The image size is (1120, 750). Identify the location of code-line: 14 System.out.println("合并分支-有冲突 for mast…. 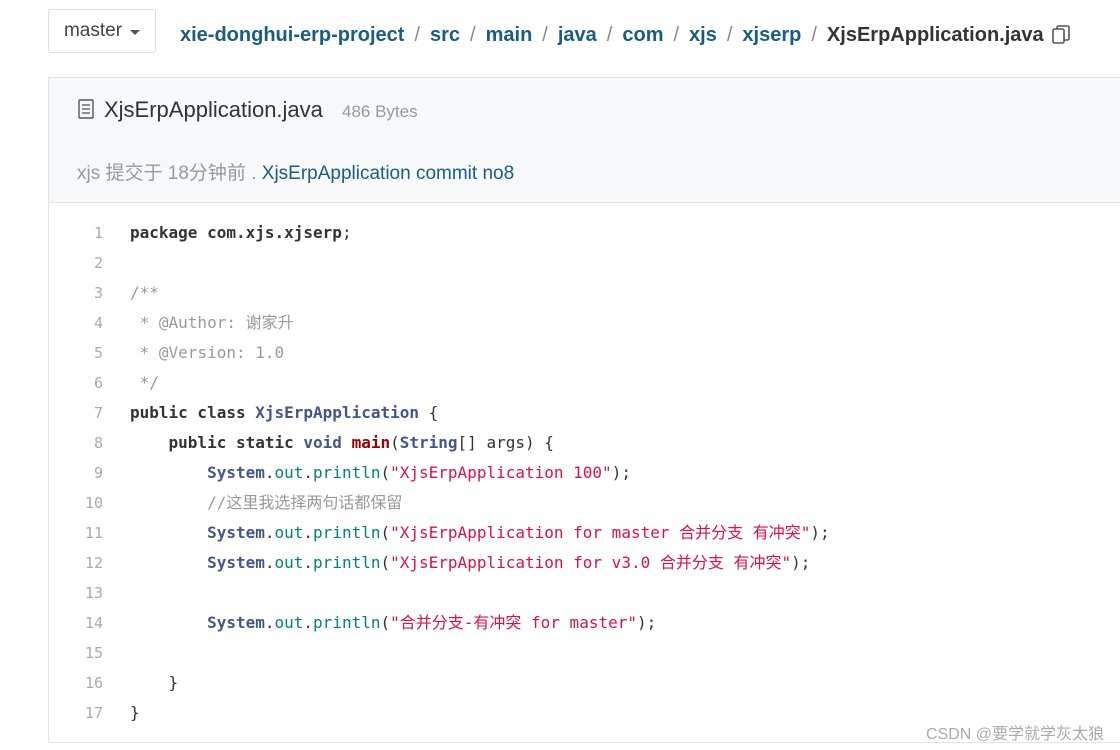
(584, 623).